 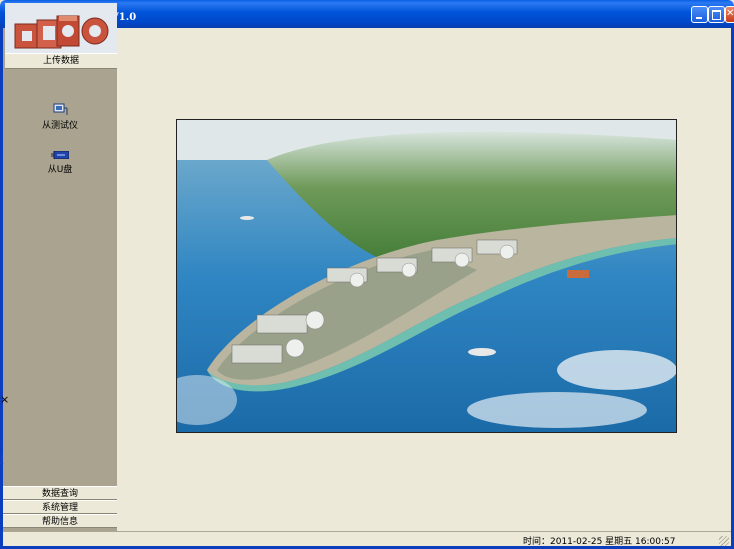 I want to click on monitor-icon, so click(x=60, y=109).